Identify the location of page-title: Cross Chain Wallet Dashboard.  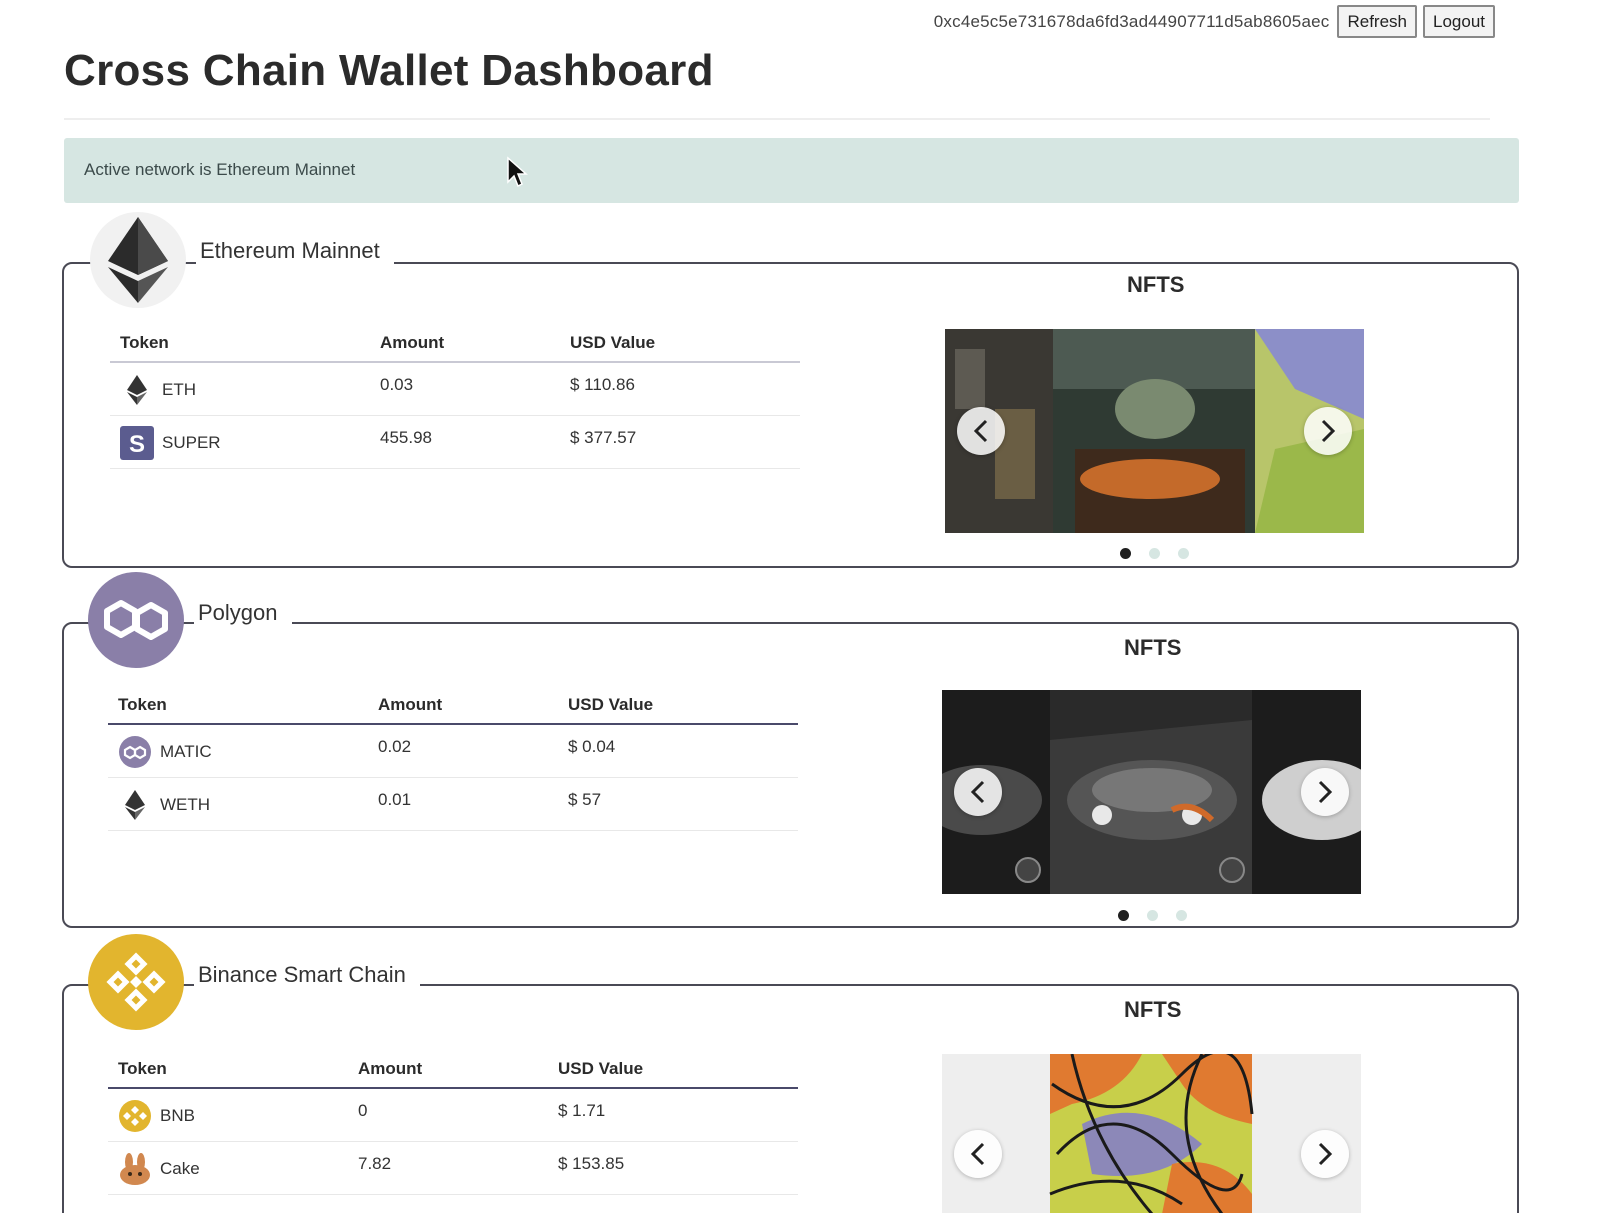
(389, 70).